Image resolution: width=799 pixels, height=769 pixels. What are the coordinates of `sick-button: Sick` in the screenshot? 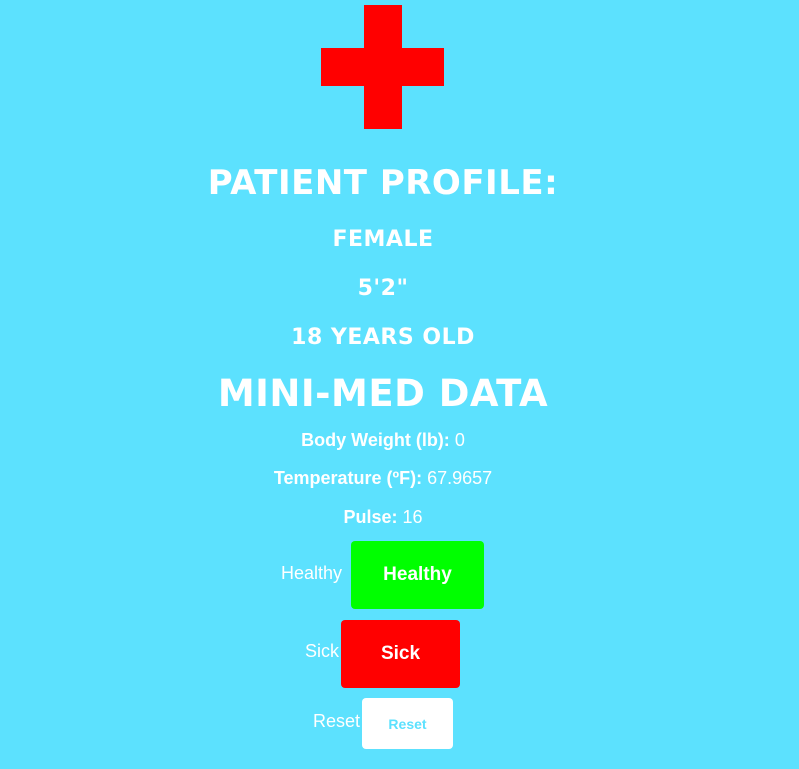 It's located at (400, 654).